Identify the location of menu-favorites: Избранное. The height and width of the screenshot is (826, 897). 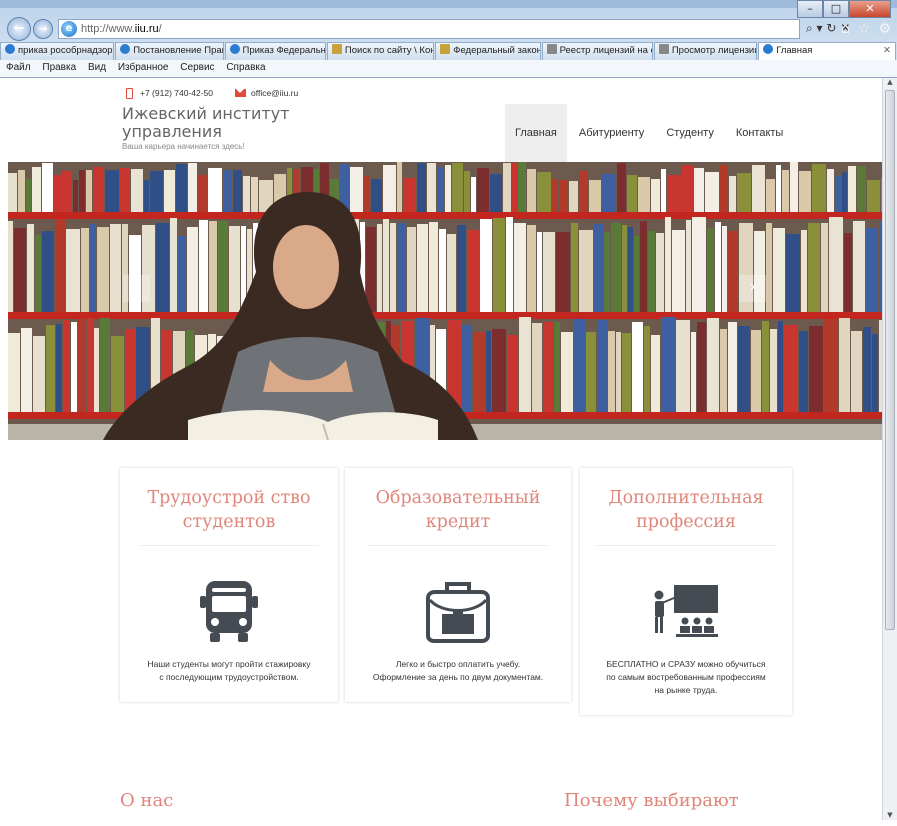
(143, 67).